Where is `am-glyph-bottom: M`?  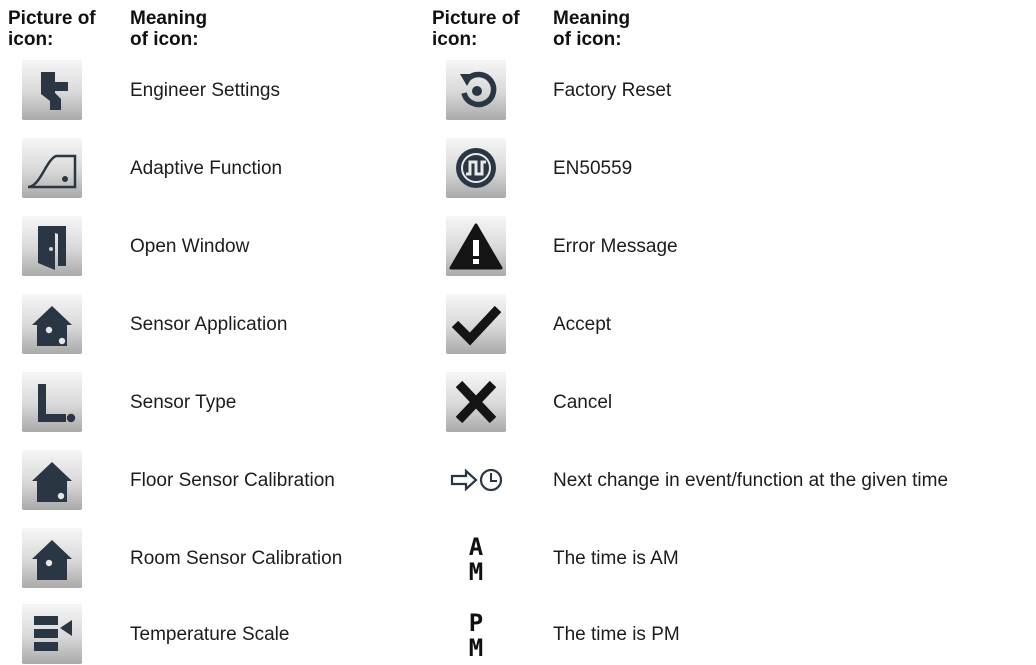 am-glyph-bottom: M is located at coordinates (476, 572).